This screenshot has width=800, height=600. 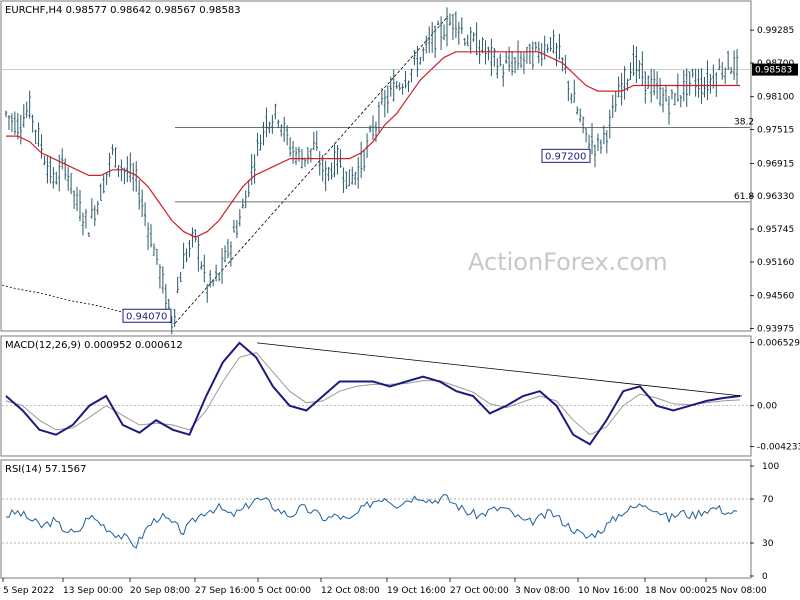 What do you see at coordinates (775, 263) in the screenshot?
I see `price-tick-label: 0.95160` at bounding box center [775, 263].